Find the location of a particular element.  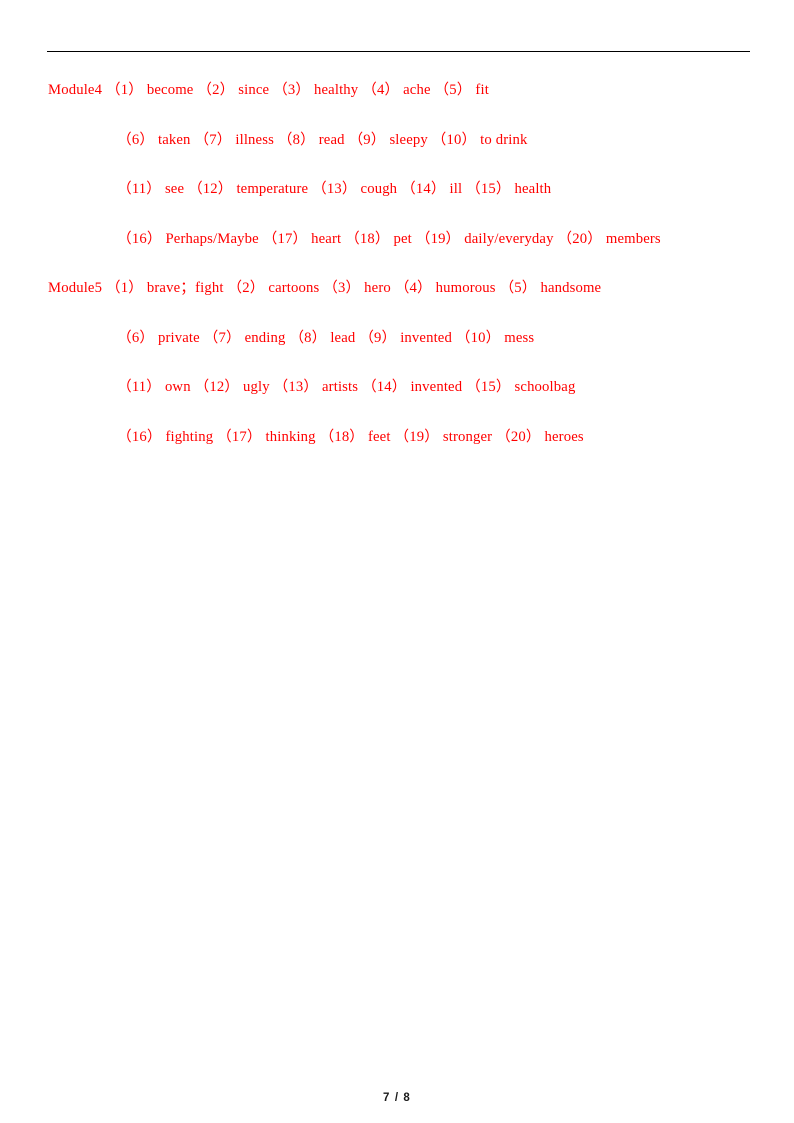

page-footer: 7 / 8 is located at coordinates (397, 1097).